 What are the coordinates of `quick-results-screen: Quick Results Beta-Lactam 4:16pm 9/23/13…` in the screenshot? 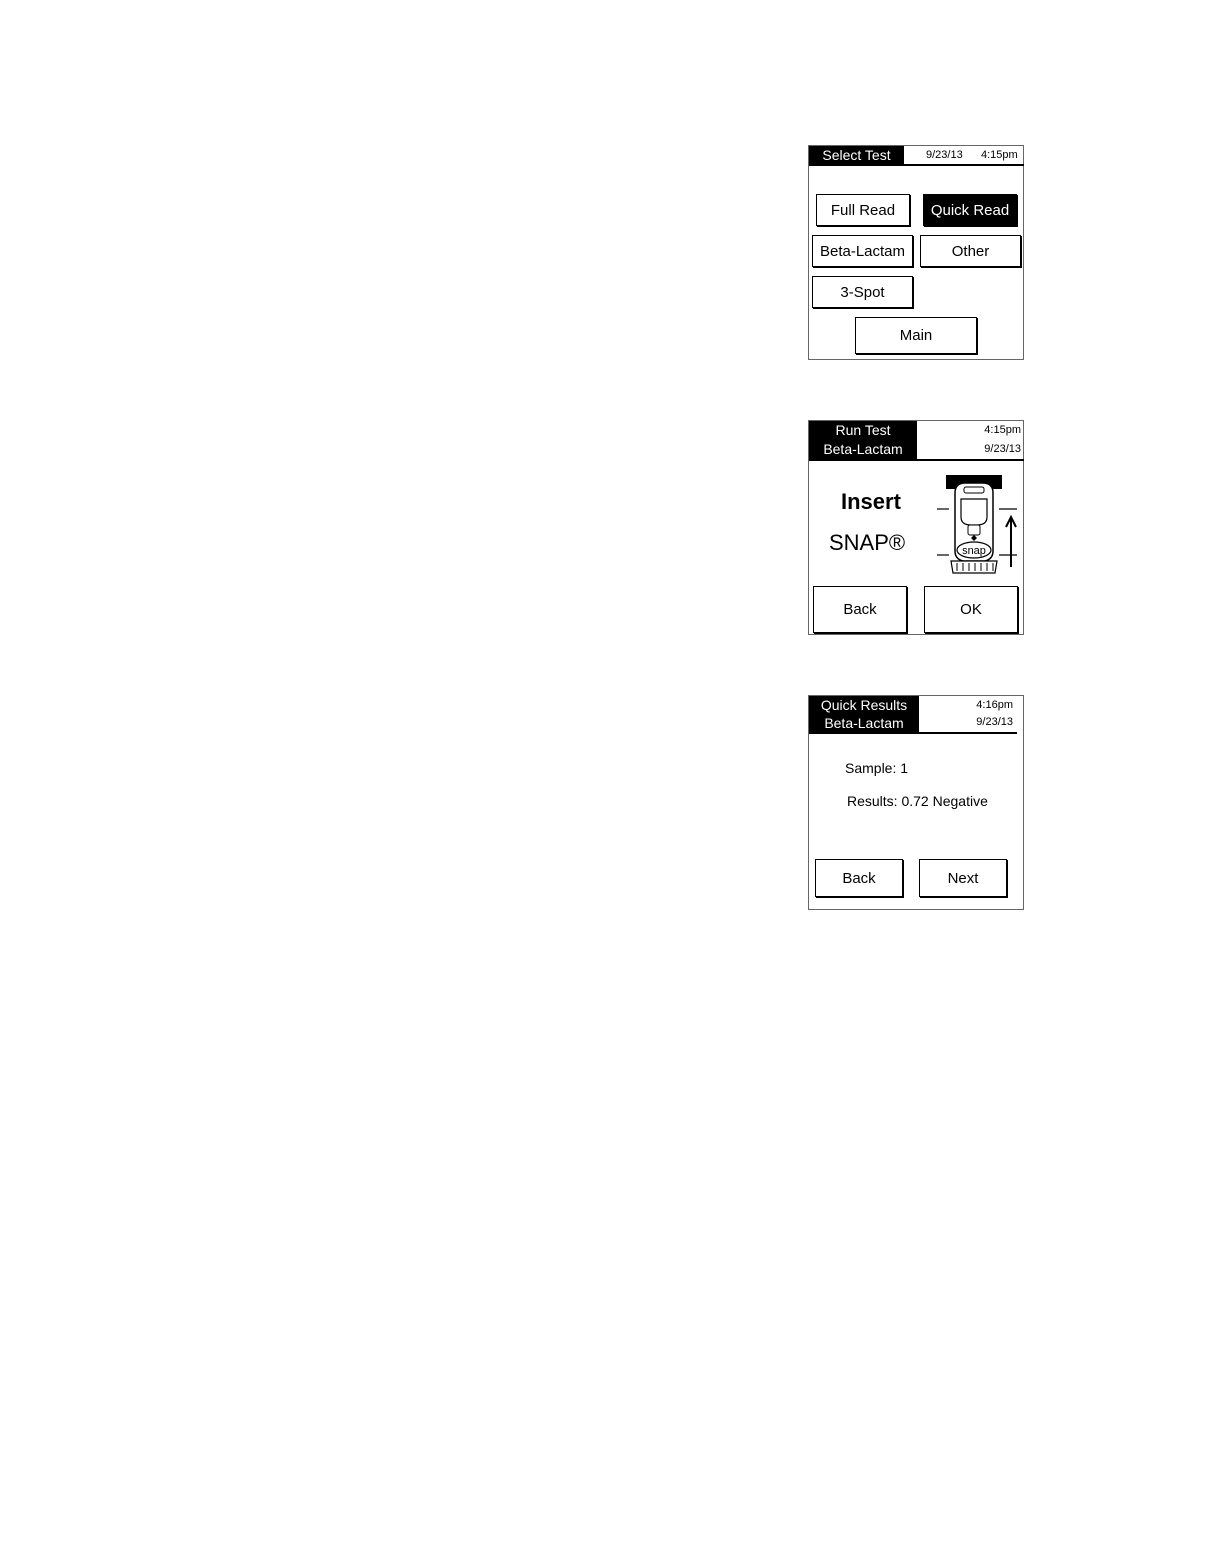 It's located at (916, 802).